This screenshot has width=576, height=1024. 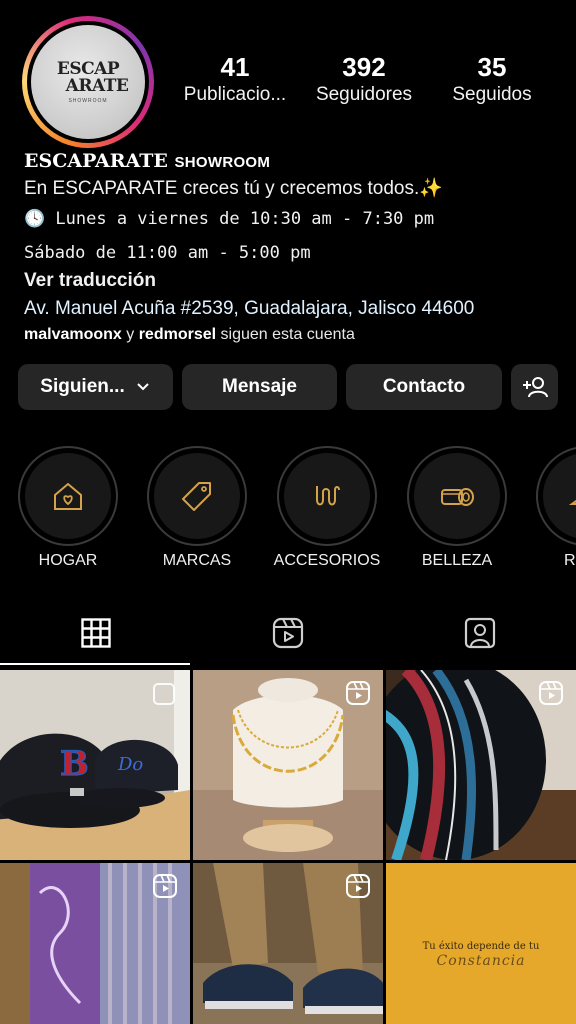 I want to click on highlight-hogar: HOGAR, so click(x=68, y=507).